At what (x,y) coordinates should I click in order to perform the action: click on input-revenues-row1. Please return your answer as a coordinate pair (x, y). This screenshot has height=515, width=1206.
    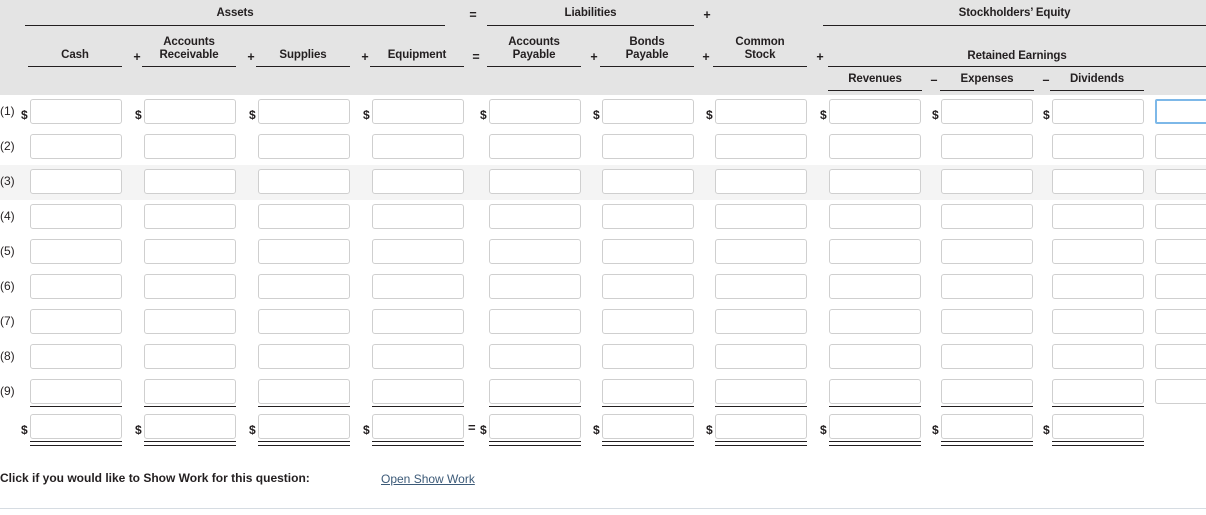
    Looking at the image, I should click on (875, 111).